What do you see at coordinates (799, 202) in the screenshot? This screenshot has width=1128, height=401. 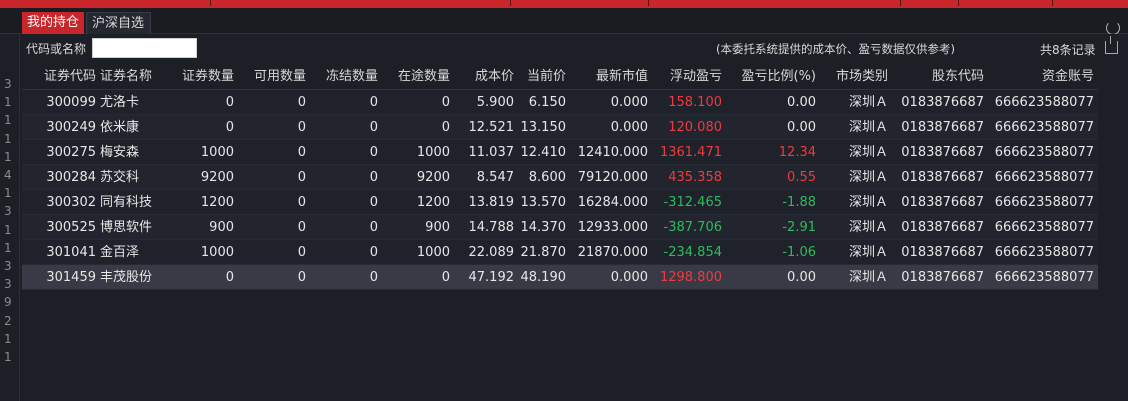 I see `cell-pl-ratio: -1.88` at bounding box center [799, 202].